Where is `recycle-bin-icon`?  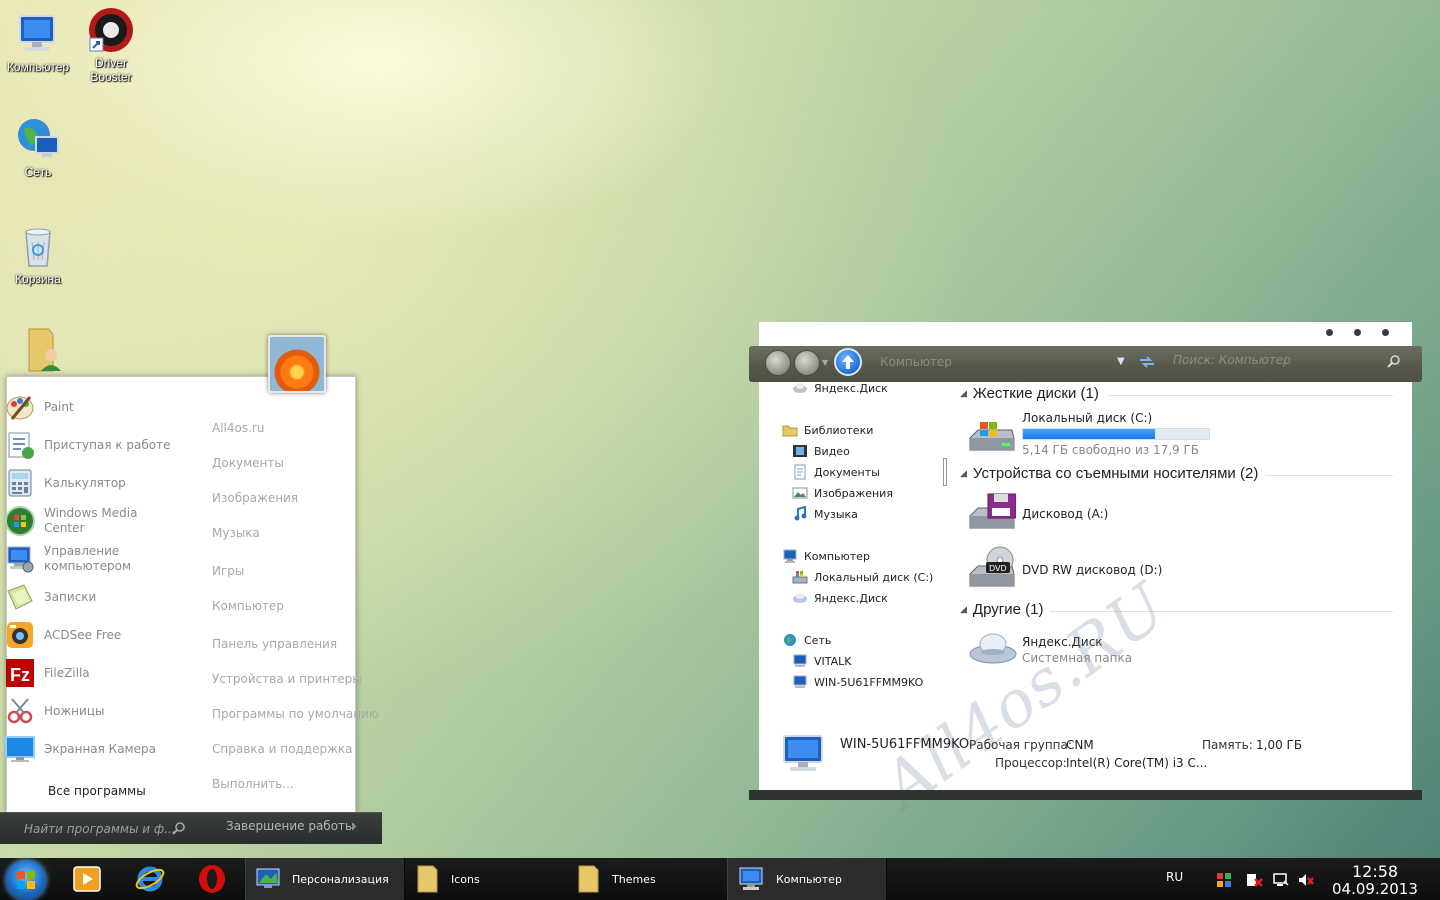
recycle-bin-icon is located at coordinates (38, 246).